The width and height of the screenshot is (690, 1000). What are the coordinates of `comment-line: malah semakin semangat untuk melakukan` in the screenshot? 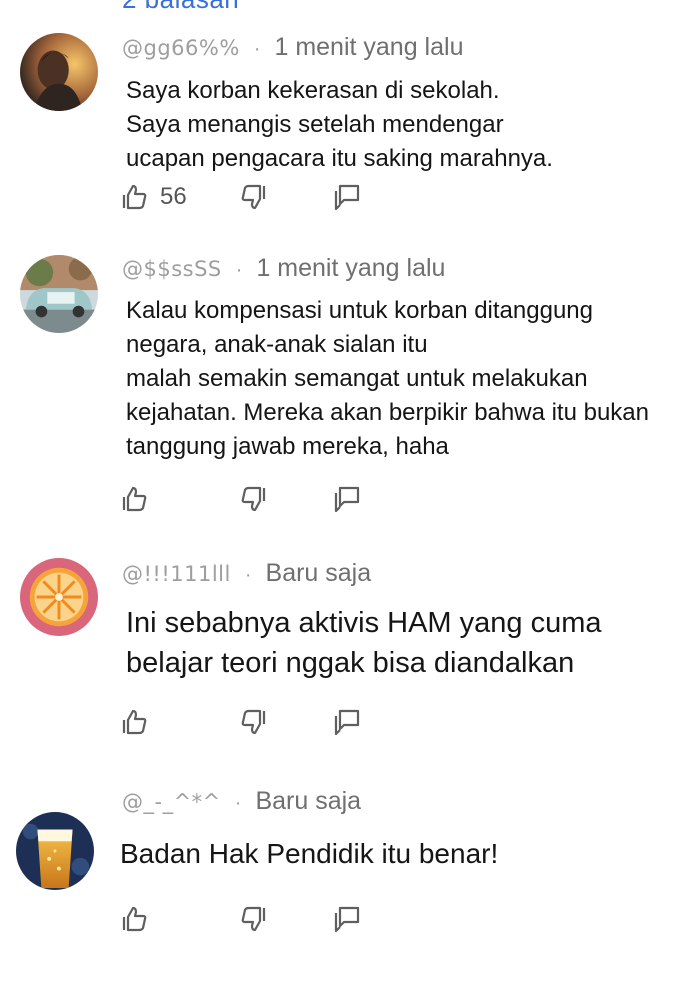 It's located at (357, 378).